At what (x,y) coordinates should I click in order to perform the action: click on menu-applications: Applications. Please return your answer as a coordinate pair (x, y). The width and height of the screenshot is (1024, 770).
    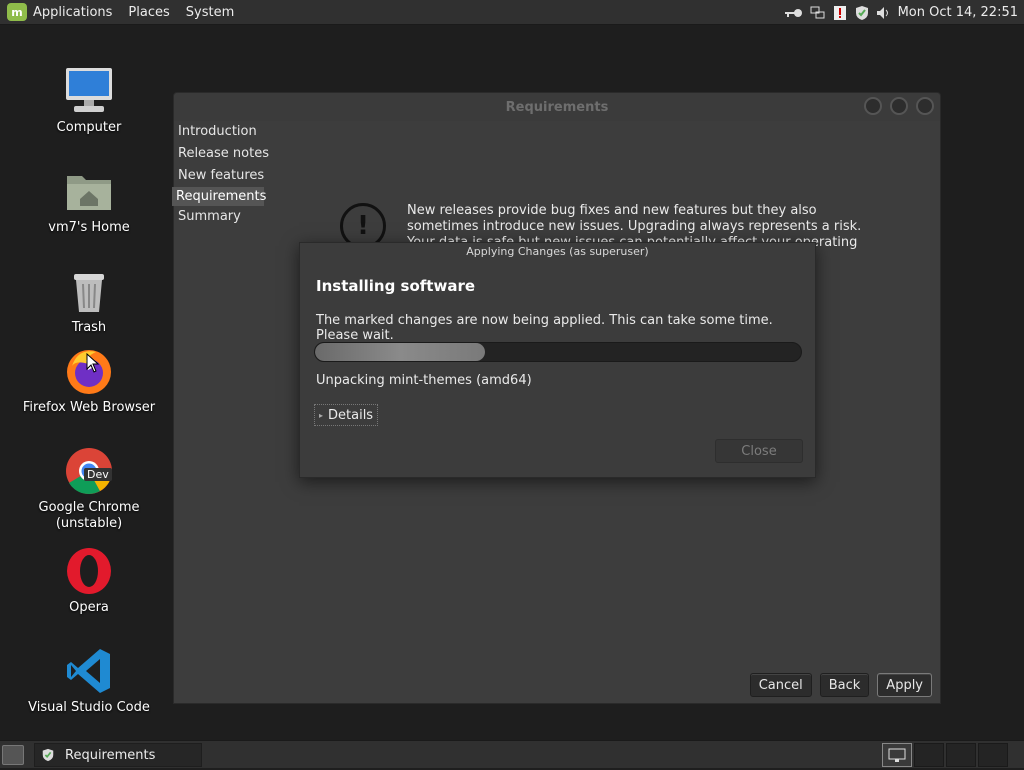
    Looking at the image, I should click on (72, 12).